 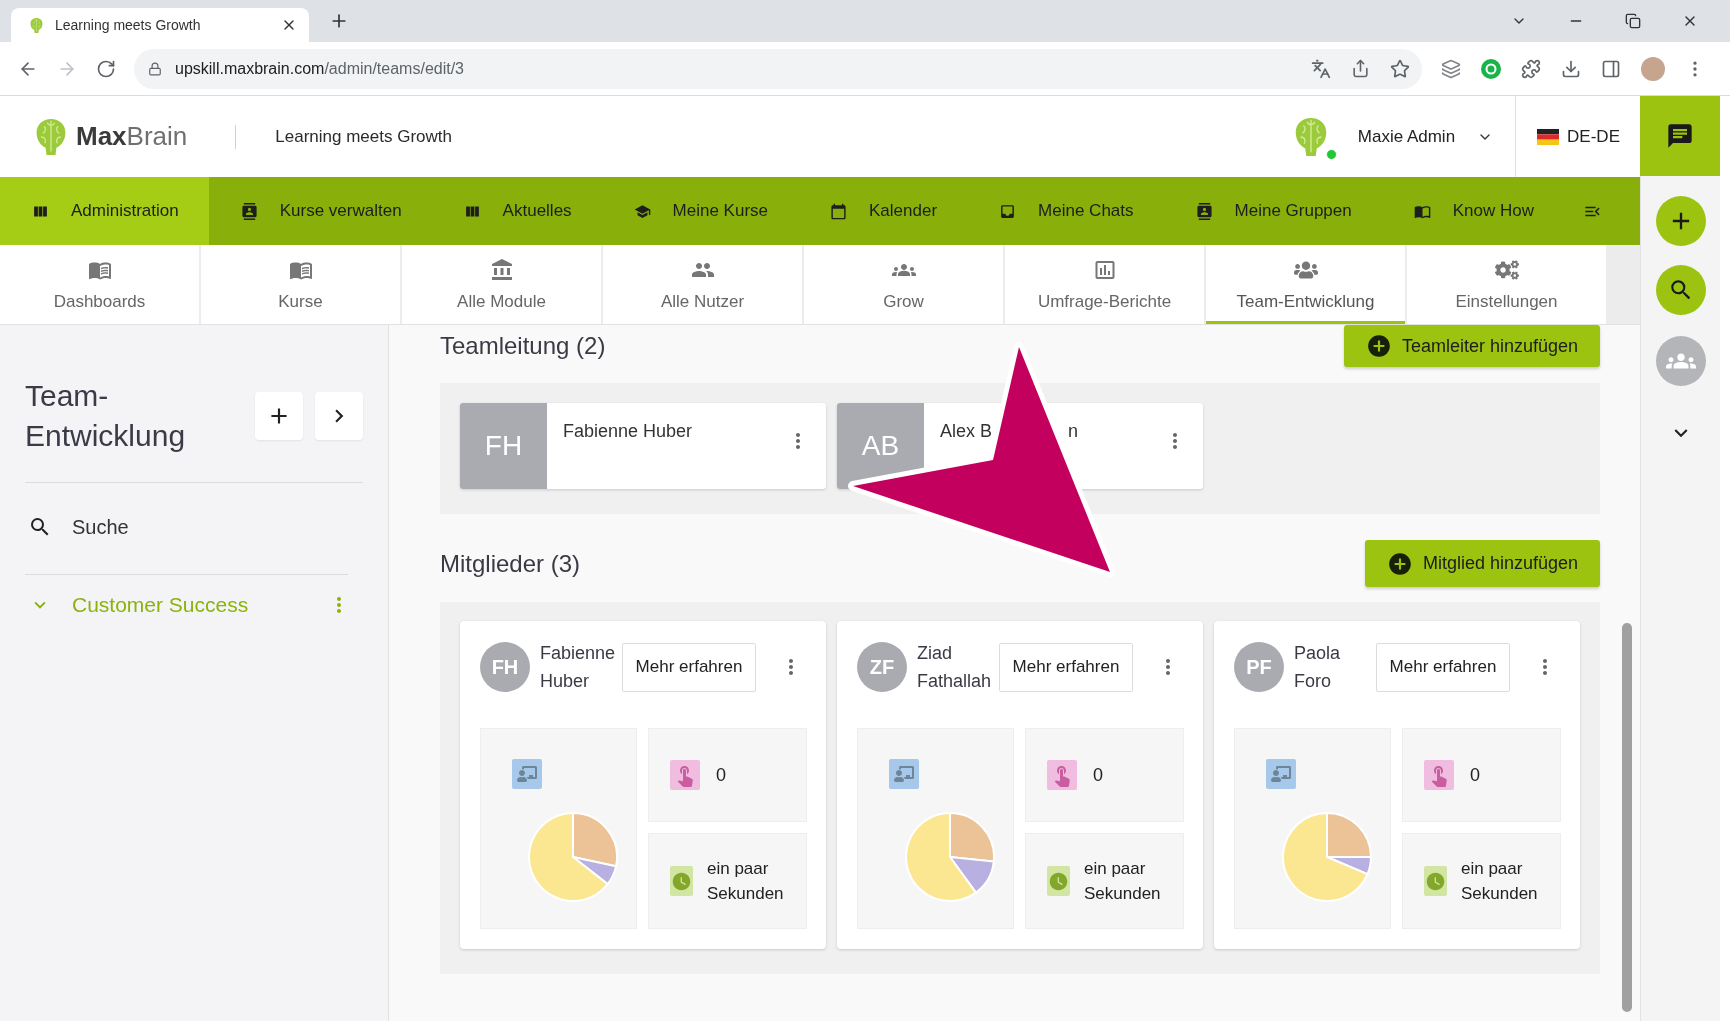 What do you see at coordinates (36, 25) in the screenshot?
I see `brain-favicon-icon` at bounding box center [36, 25].